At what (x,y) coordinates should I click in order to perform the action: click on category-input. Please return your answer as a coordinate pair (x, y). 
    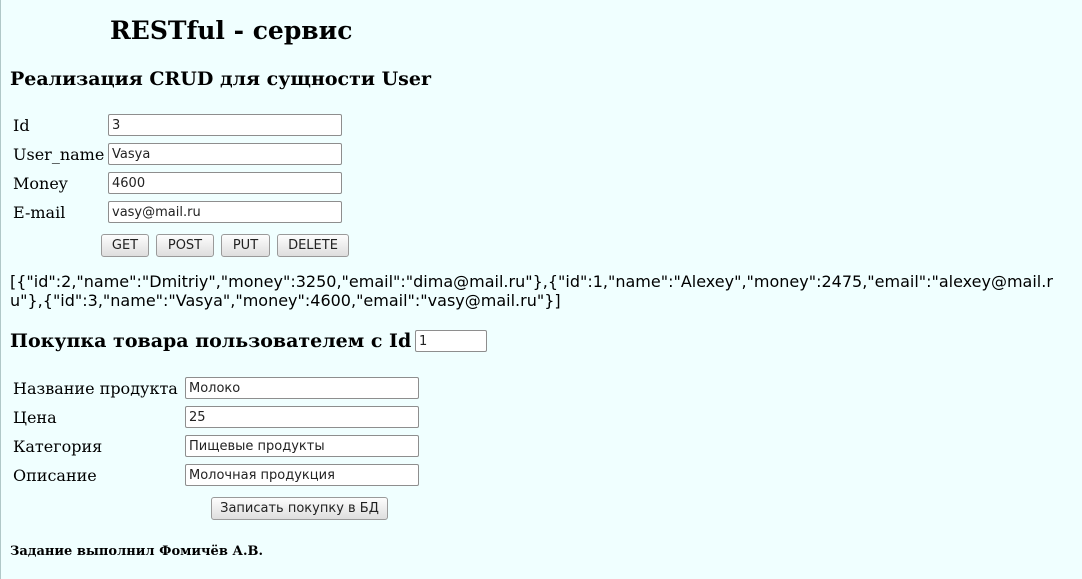
    Looking at the image, I should click on (302, 446).